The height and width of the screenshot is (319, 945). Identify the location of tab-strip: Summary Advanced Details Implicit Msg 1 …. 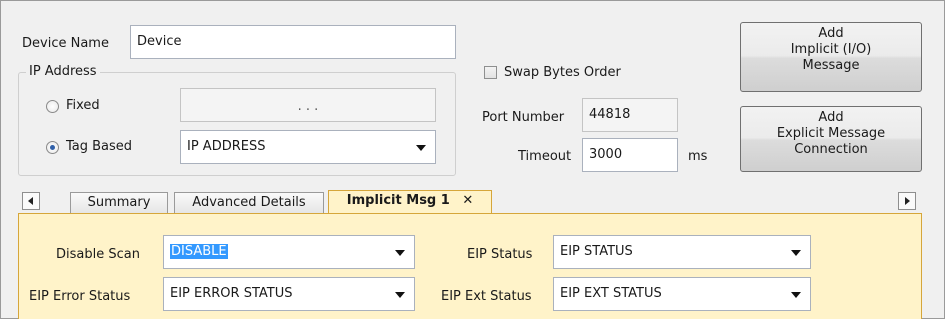
(470, 202).